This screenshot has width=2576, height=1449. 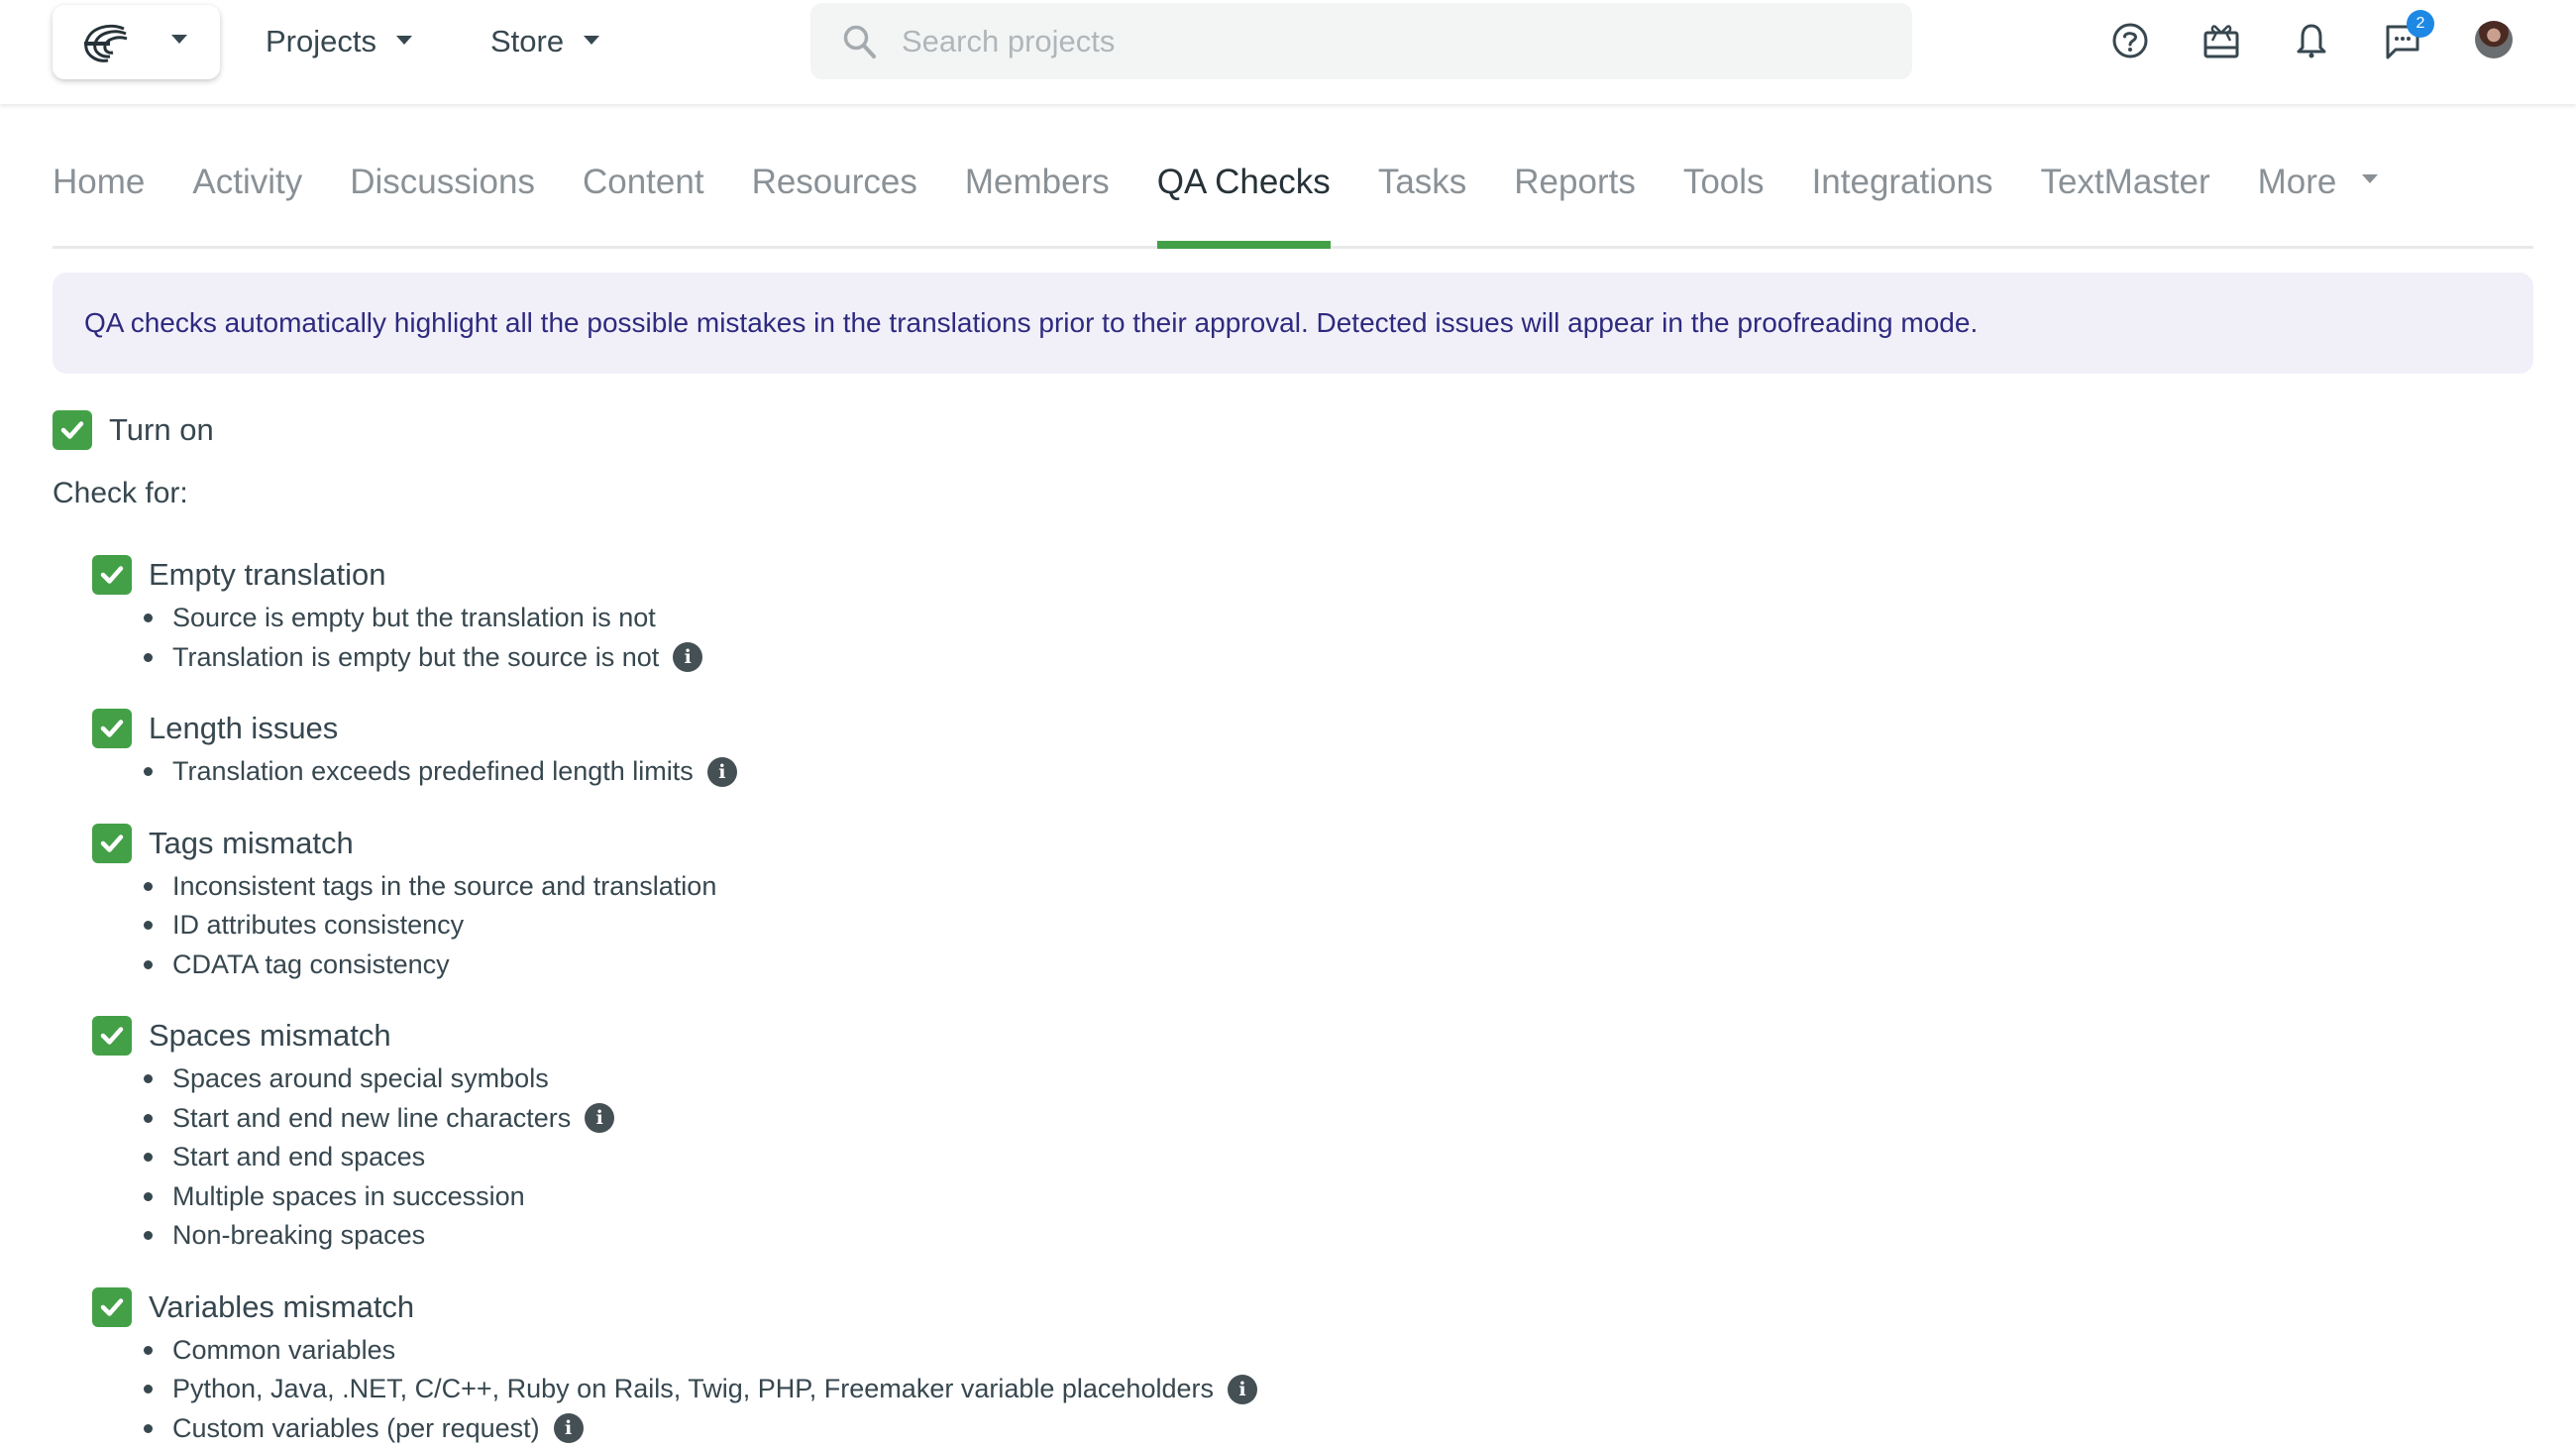 I want to click on help-button, so click(x=2130, y=41).